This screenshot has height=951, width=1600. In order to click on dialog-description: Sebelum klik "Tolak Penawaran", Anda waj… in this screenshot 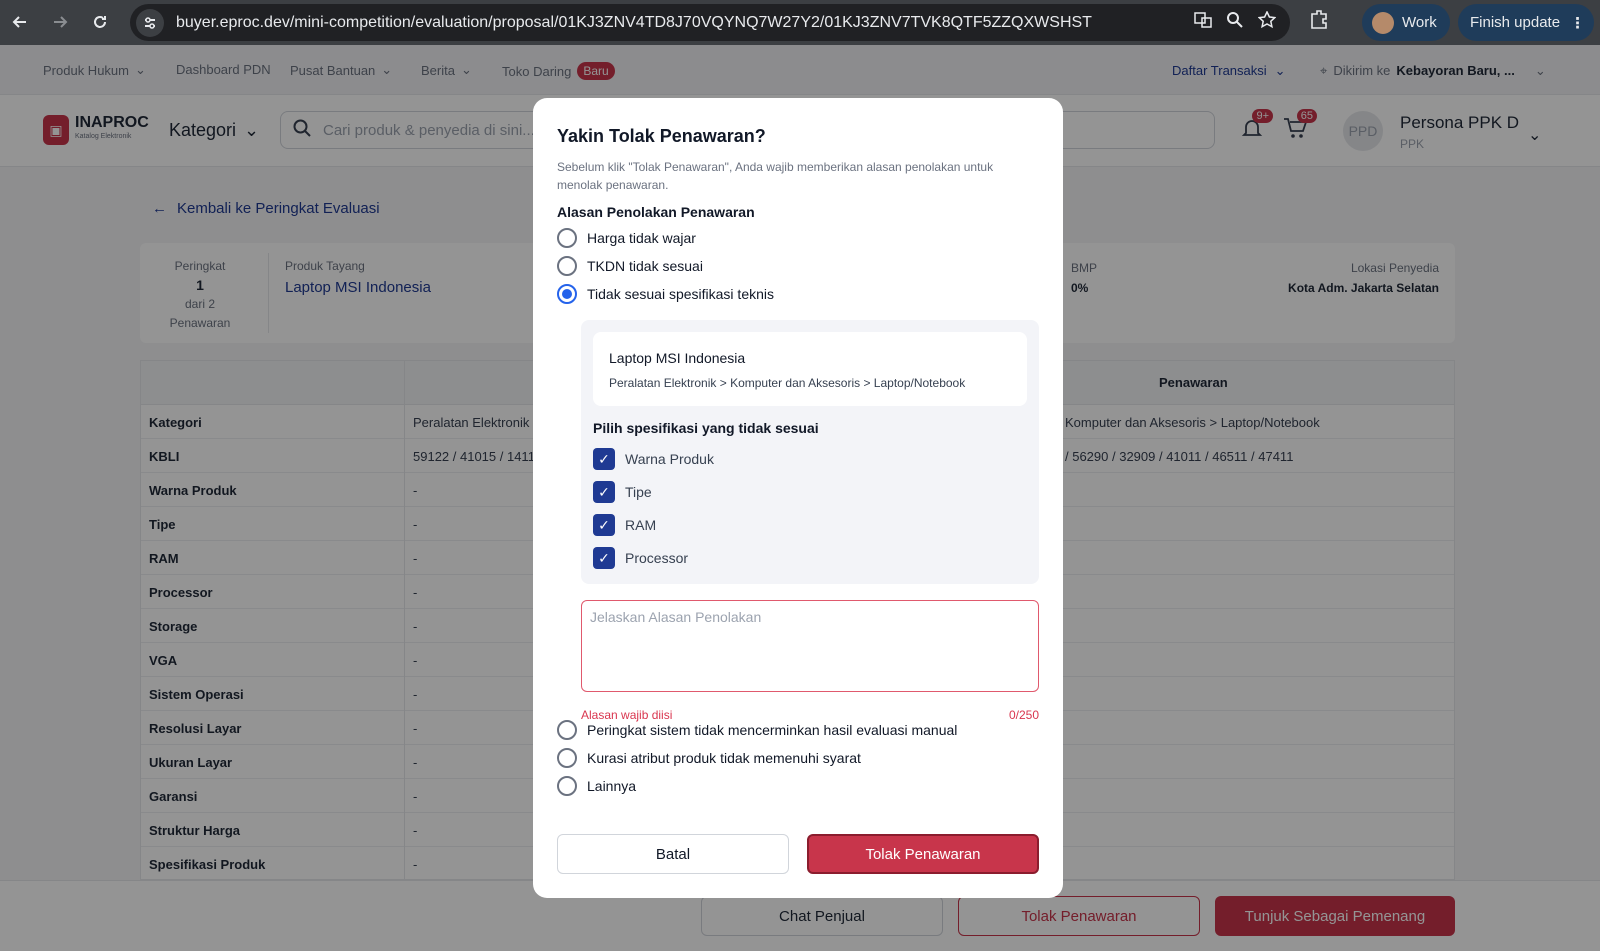, I will do `click(775, 176)`.